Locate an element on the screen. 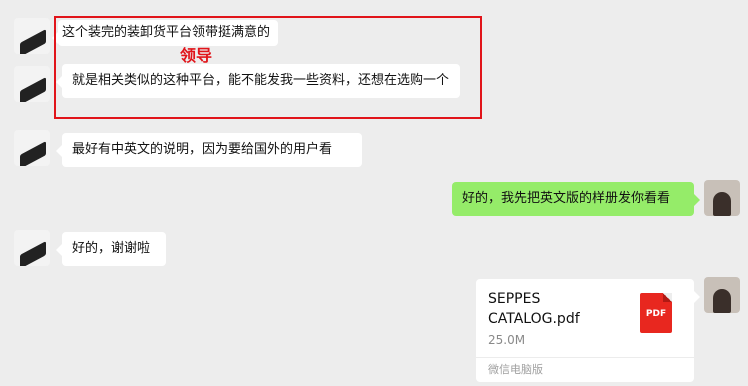 This screenshot has width=748, height=386. message-text: 最好有中英文的说明，因为要给国外的用户看 is located at coordinates (202, 149).